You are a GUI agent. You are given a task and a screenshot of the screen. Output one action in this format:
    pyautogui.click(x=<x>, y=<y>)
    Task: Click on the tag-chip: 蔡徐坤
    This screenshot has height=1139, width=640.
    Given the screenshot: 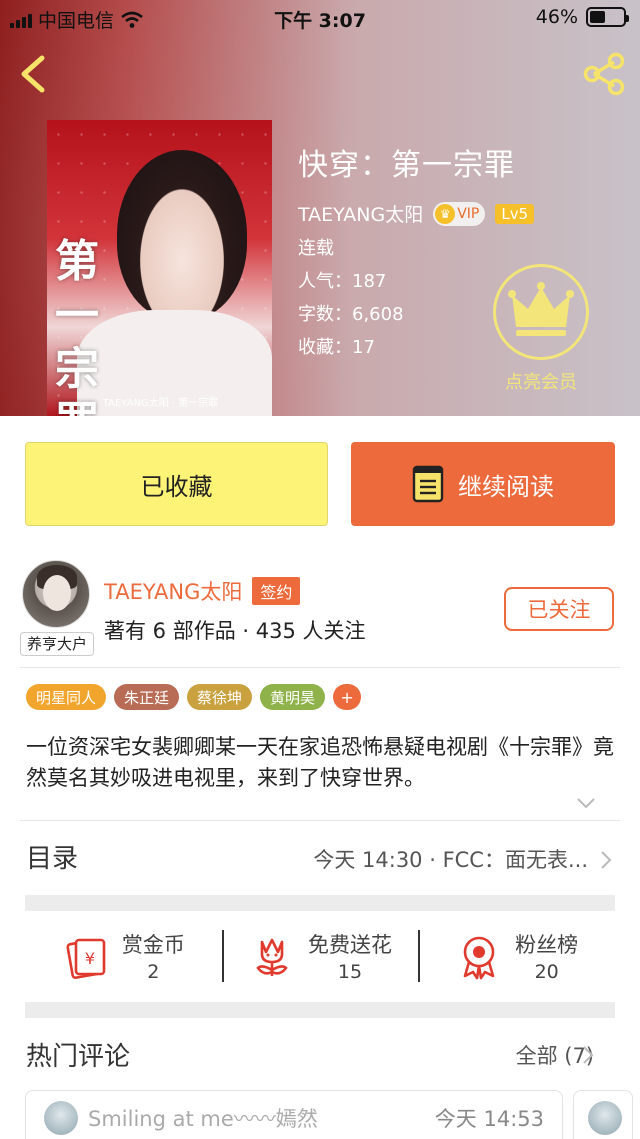 What is the action you would take?
    pyautogui.click(x=220, y=697)
    